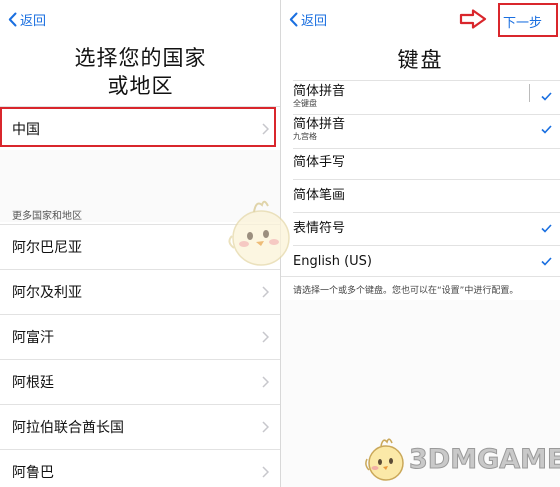 This screenshot has height=487, width=560. Describe the element at coordinates (522, 21) in the screenshot. I see `next-button: 下一步` at that location.